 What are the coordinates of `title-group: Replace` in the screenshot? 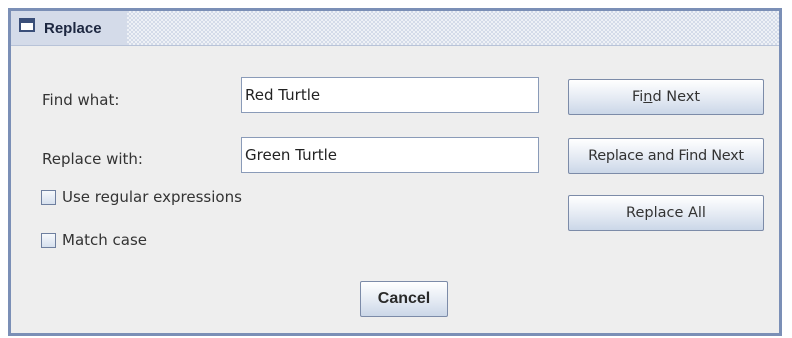 It's located at (69, 28).